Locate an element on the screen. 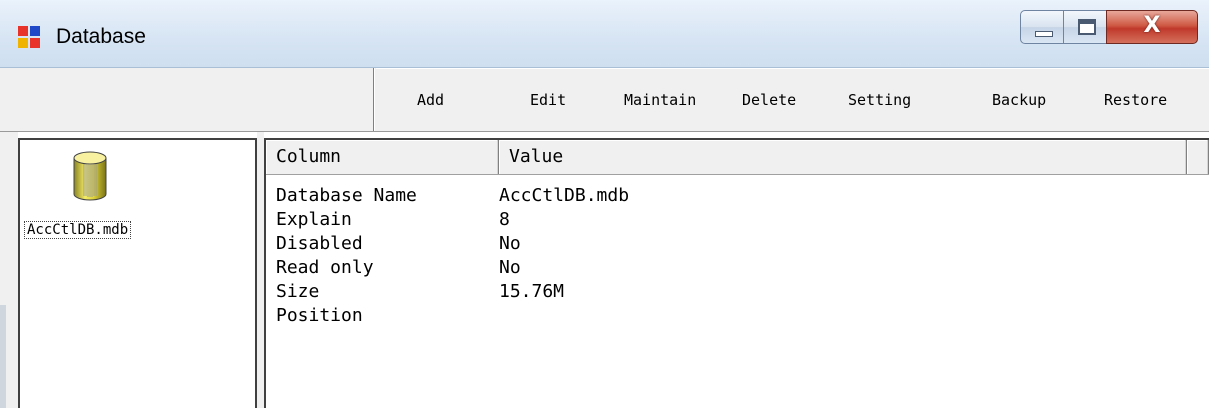 The width and height of the screenshot is (1209, 408). backup-button: Backup is located at coordinates (1019, 100).